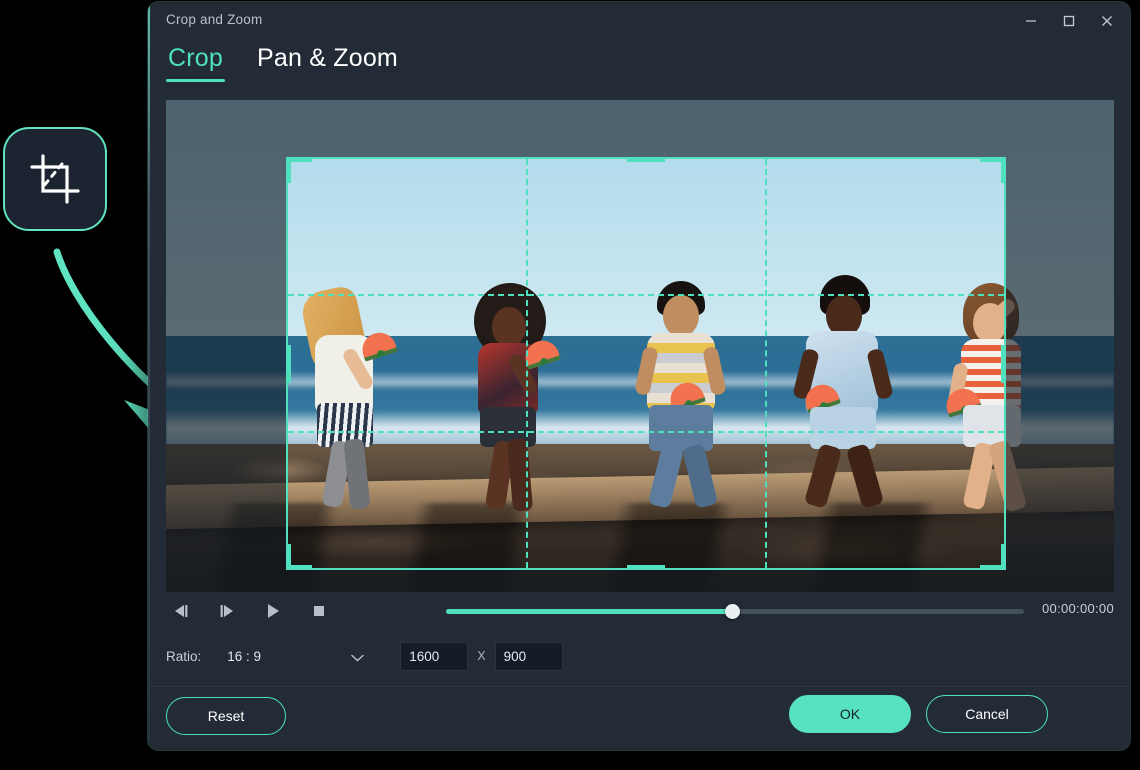  I want to click on crop-handle-top-right-v, so click(1003, 170).